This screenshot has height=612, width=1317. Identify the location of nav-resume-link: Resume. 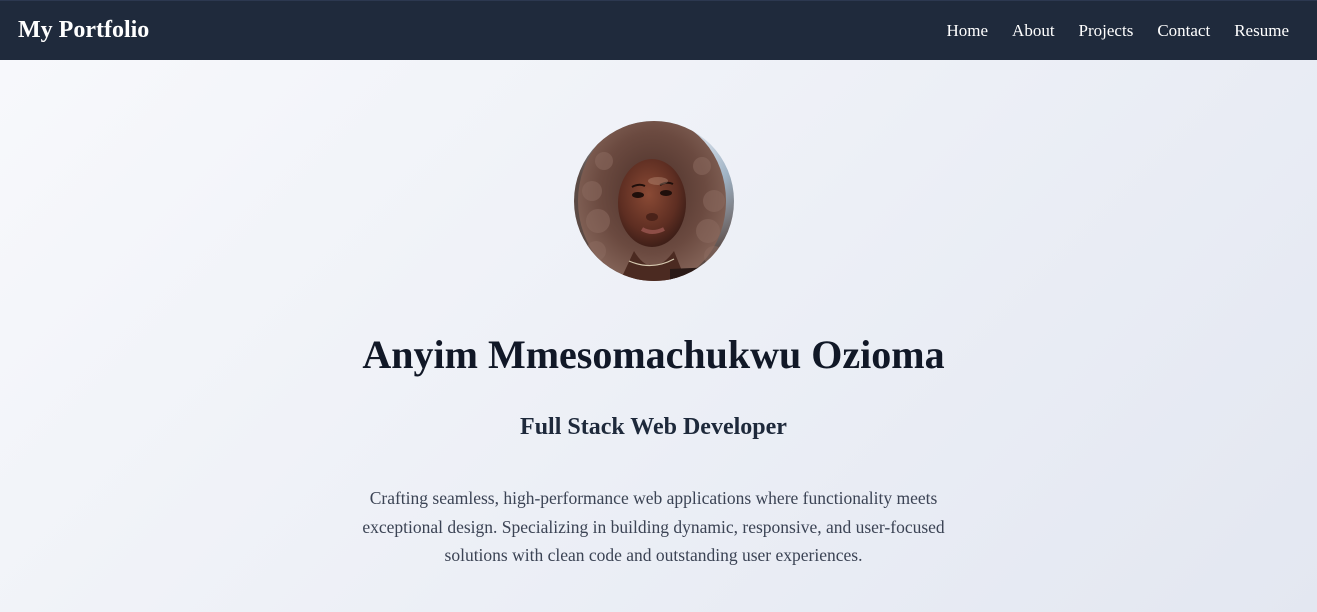
(1261, 31).